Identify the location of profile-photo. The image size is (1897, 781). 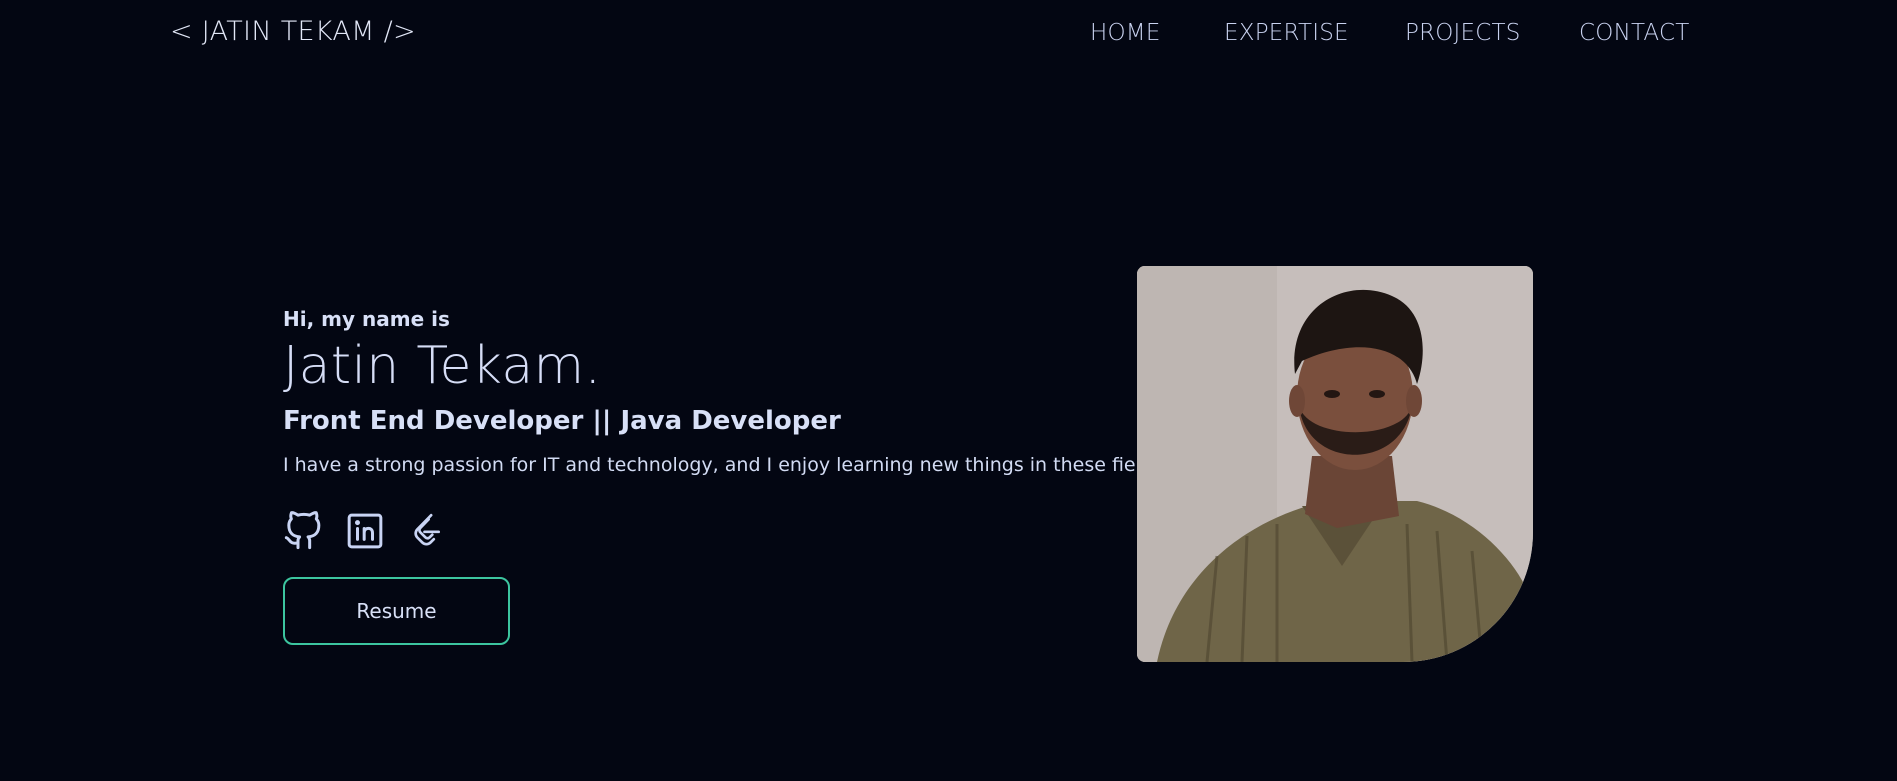
(1335, 464).